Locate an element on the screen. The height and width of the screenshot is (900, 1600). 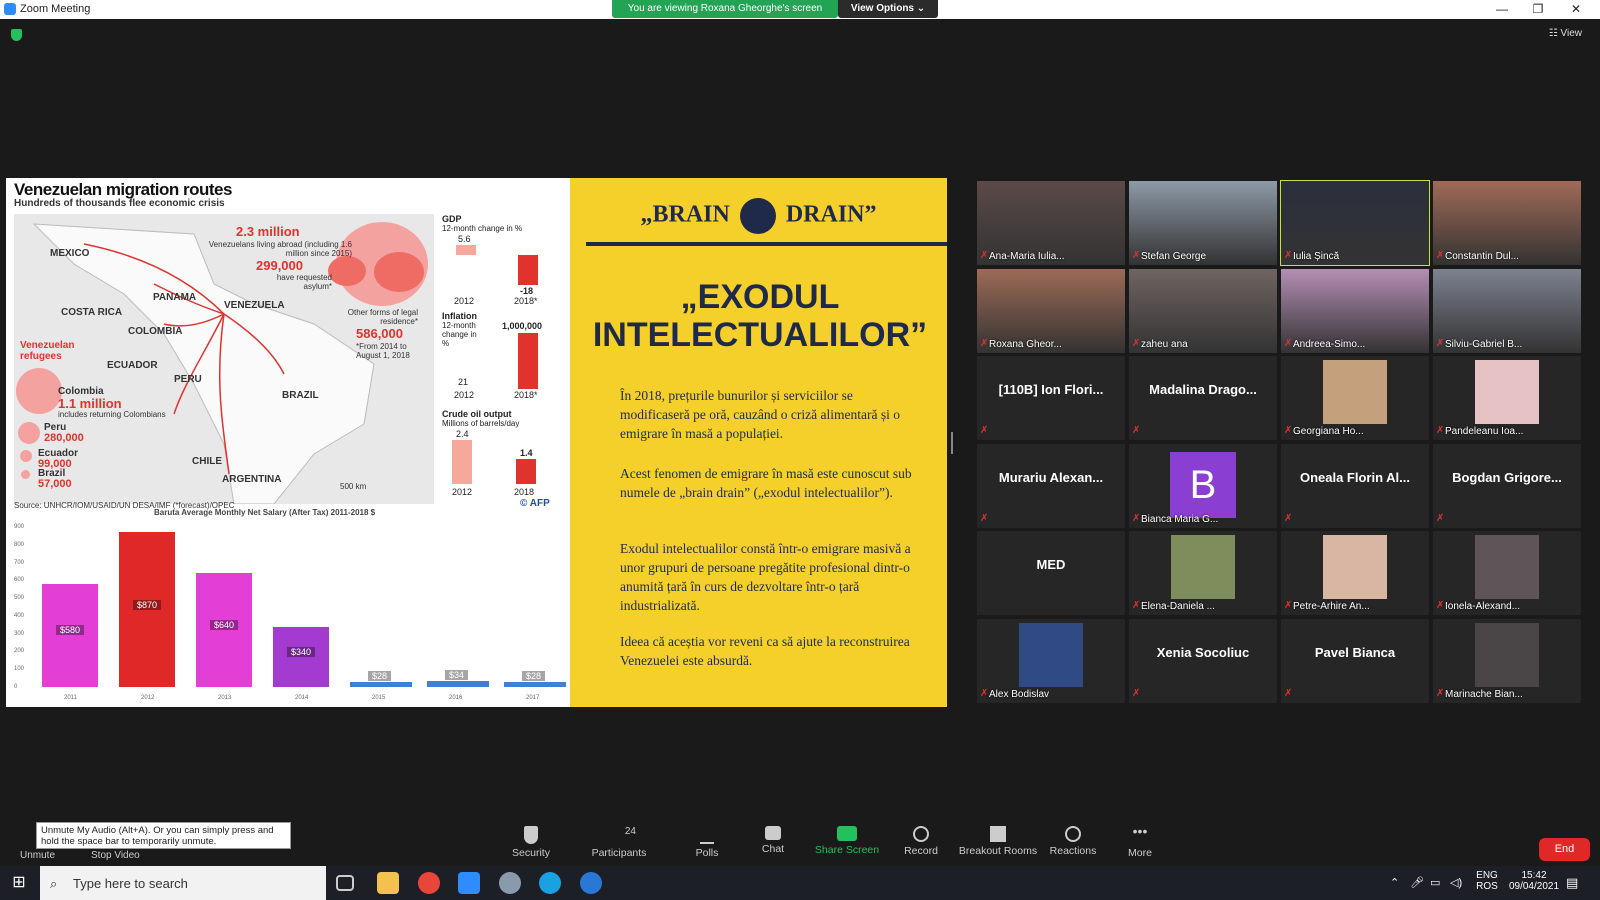
map-label-costa-rica: COSTA RICA is located at coordinates (92, 312).